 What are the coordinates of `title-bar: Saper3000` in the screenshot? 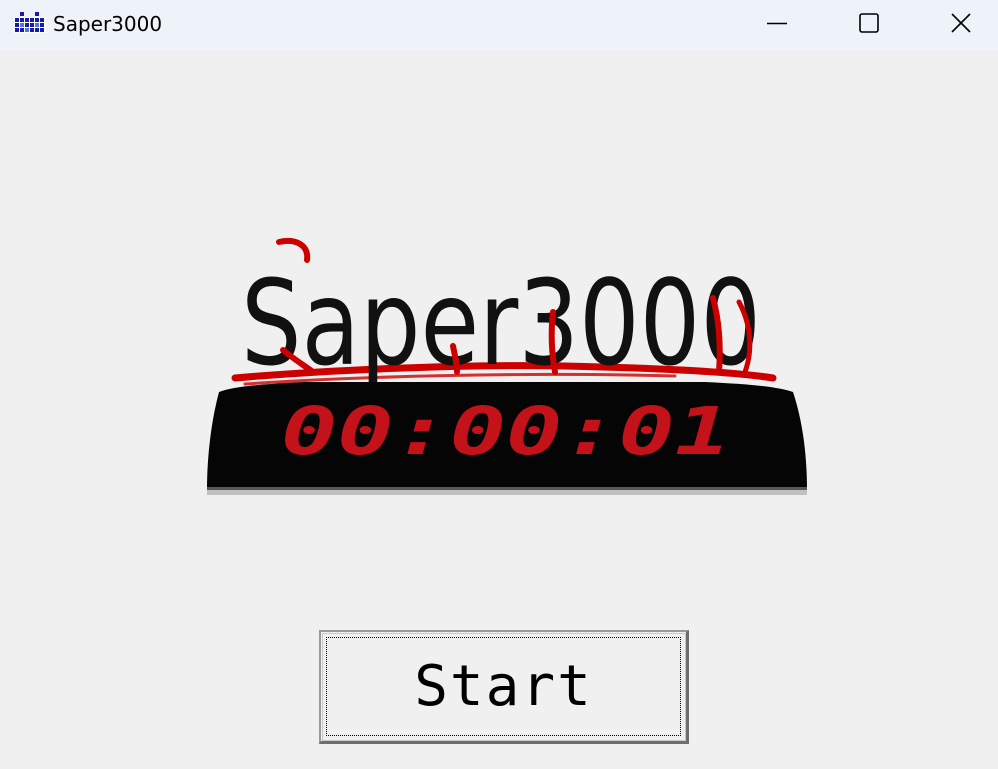 It's located at (499, 25).